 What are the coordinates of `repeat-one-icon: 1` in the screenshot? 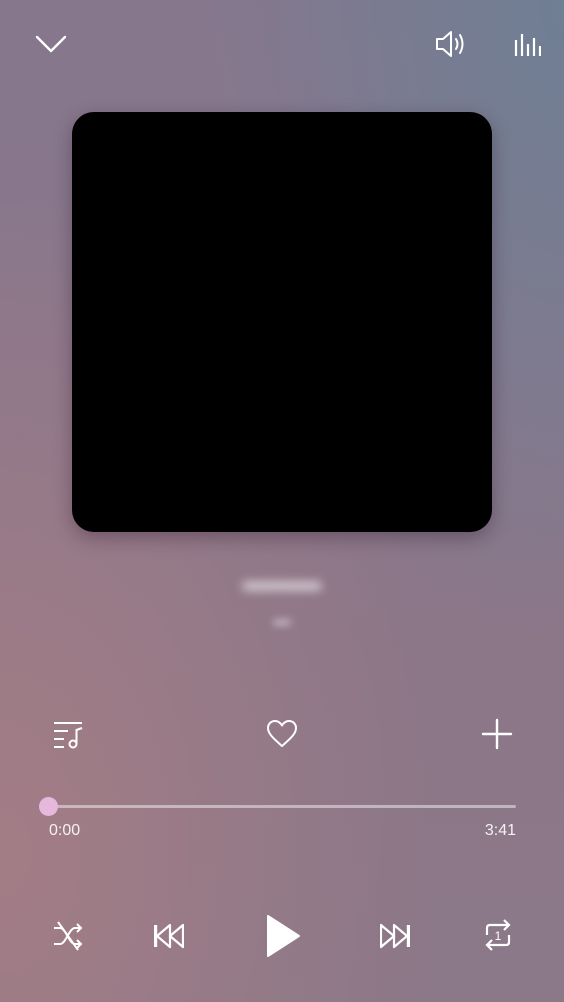 It's located at (498, 935).